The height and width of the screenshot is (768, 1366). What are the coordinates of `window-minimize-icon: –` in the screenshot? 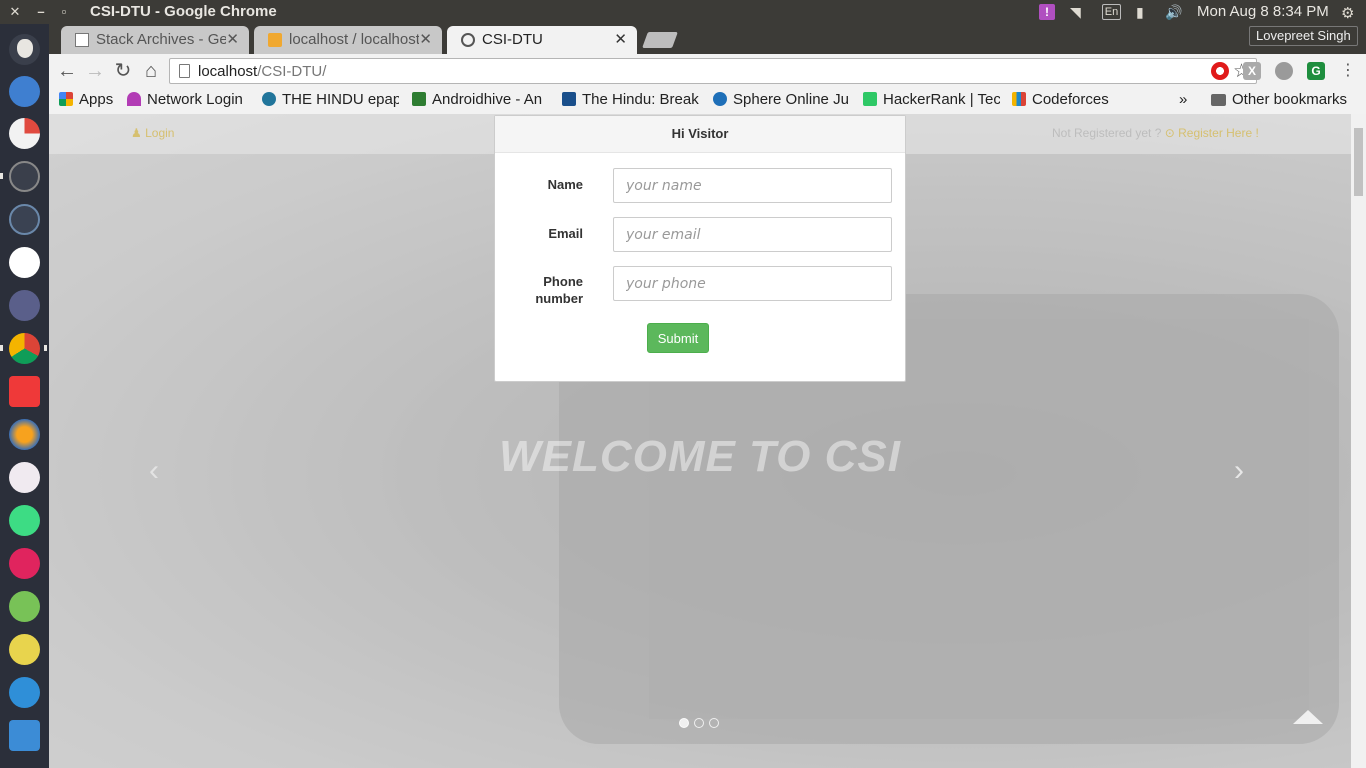 It's located at (41, 12).